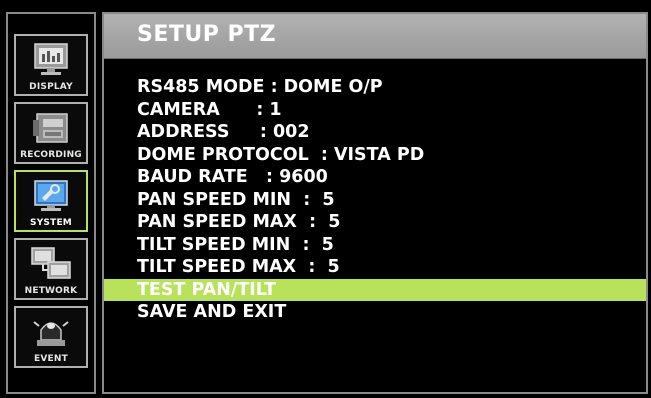  I want to click on sidebar-item-label: DISPLAY, so click(51, 87).